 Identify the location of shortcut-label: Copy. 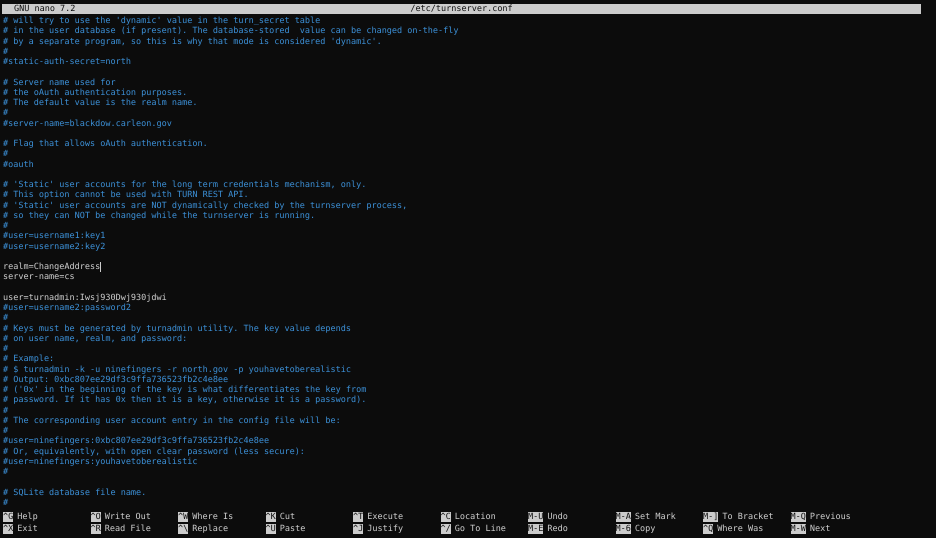
(645, 529).